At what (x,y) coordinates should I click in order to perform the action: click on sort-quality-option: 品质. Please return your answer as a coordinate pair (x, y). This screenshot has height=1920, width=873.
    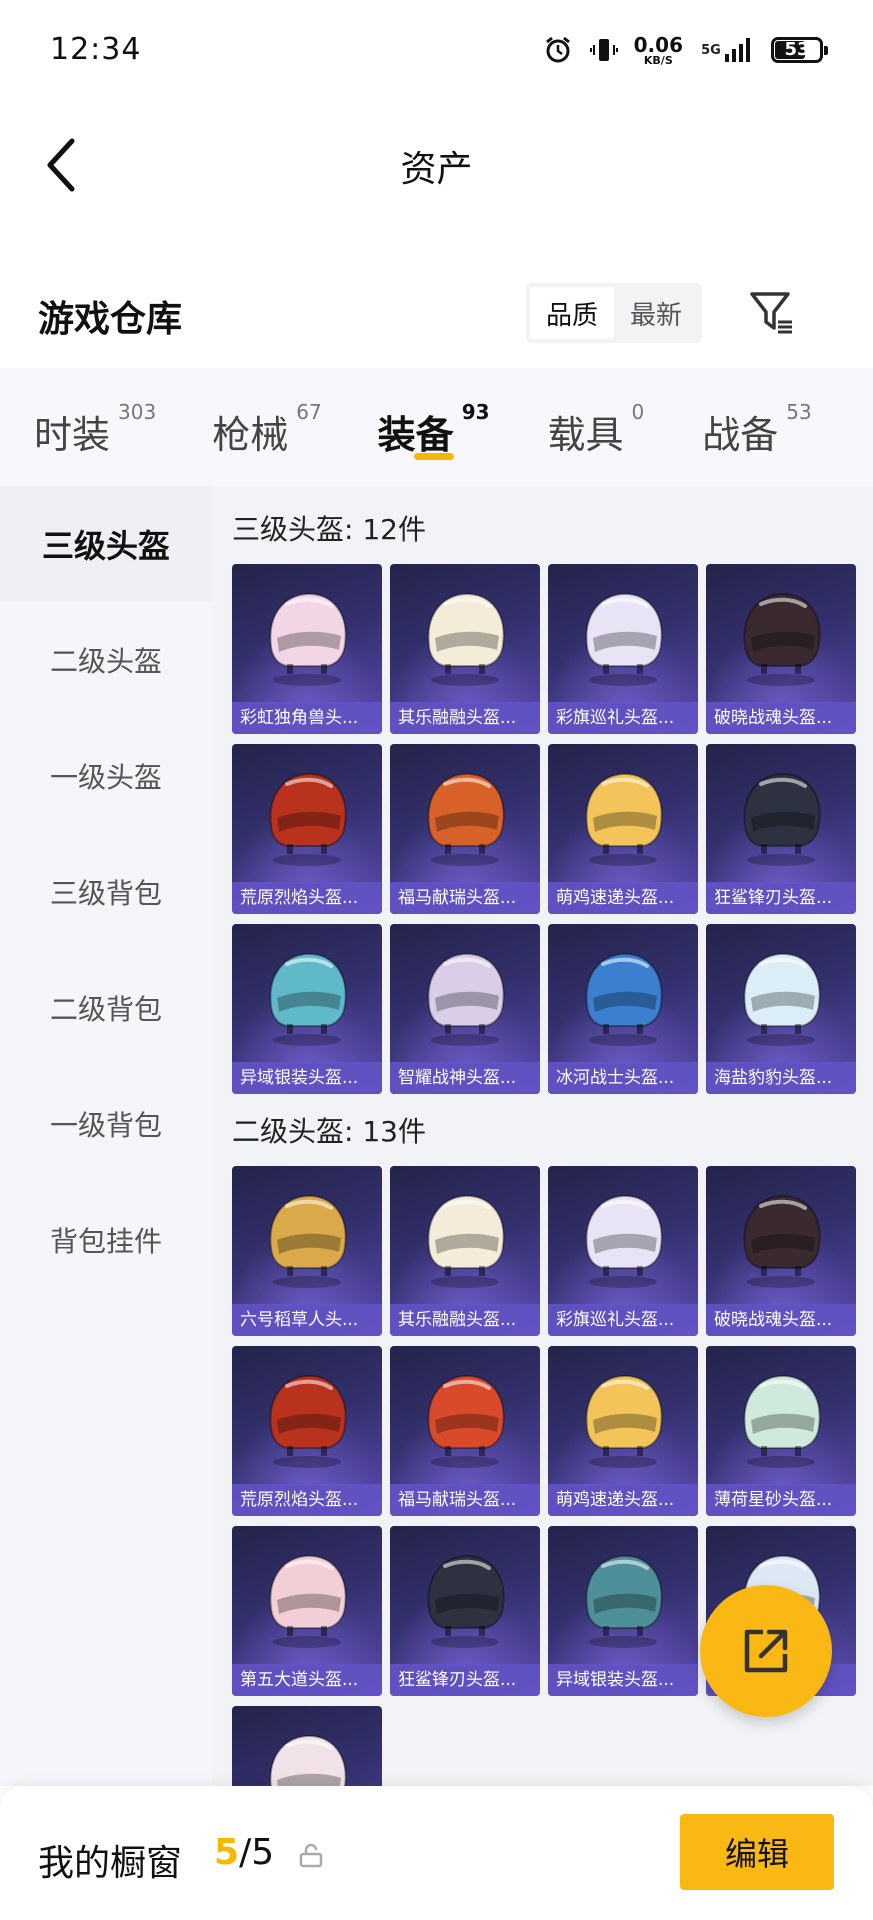
    Looking at the image, I should click on (572, 313).